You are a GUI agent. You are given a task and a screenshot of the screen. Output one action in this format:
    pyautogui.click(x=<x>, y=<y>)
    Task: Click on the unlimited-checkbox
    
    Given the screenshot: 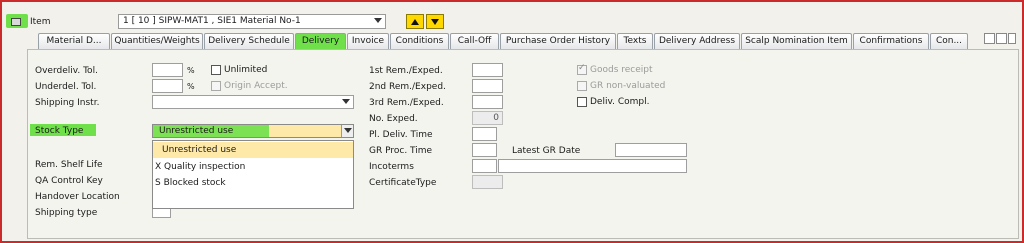 What is the action you would take?
    pyautogui.click(x=216, y=70)
    